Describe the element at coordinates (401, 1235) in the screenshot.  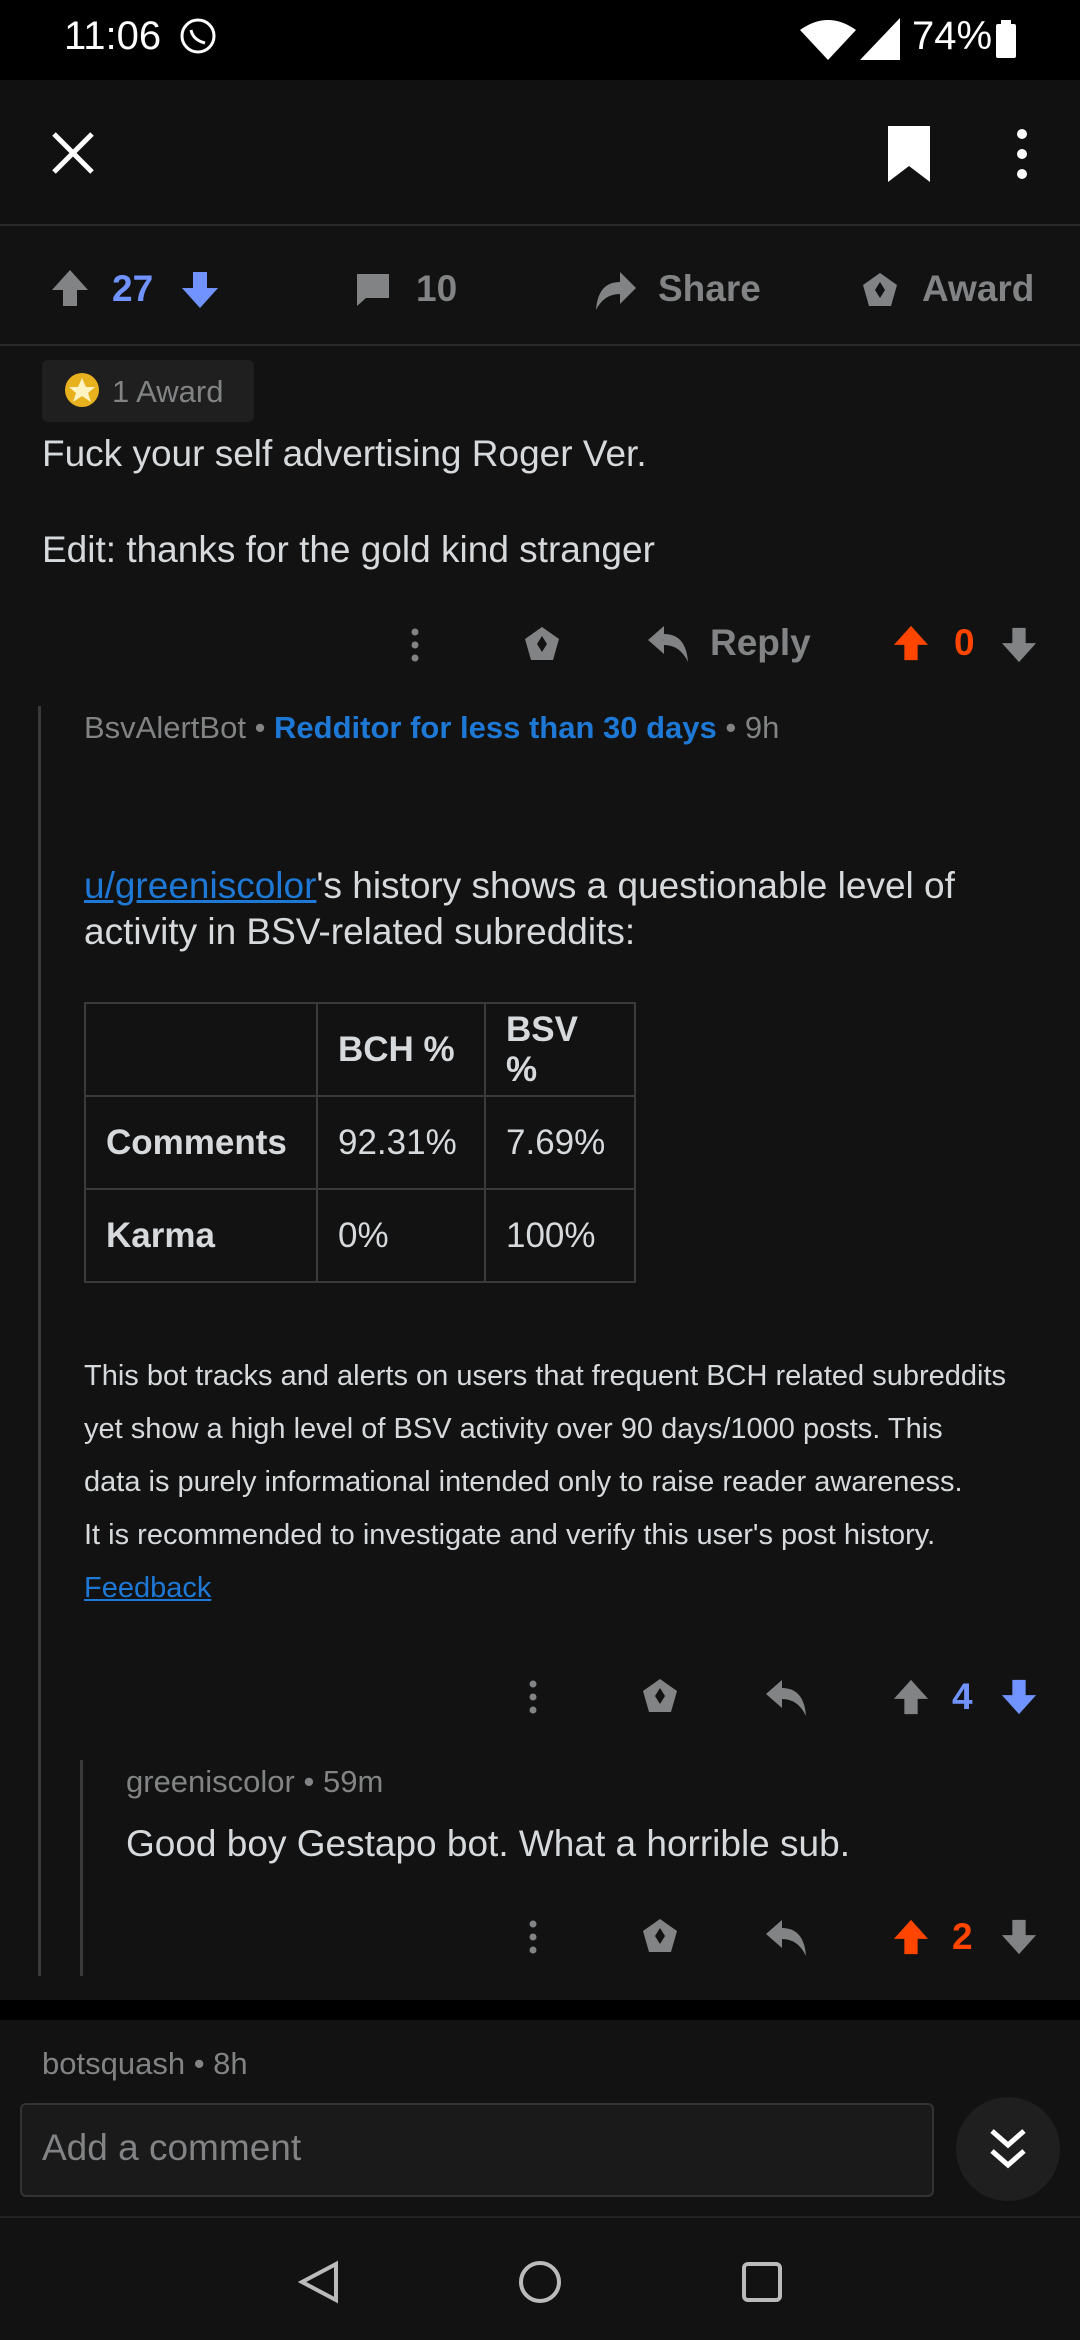
I see `table-cell: 0%` at that location.